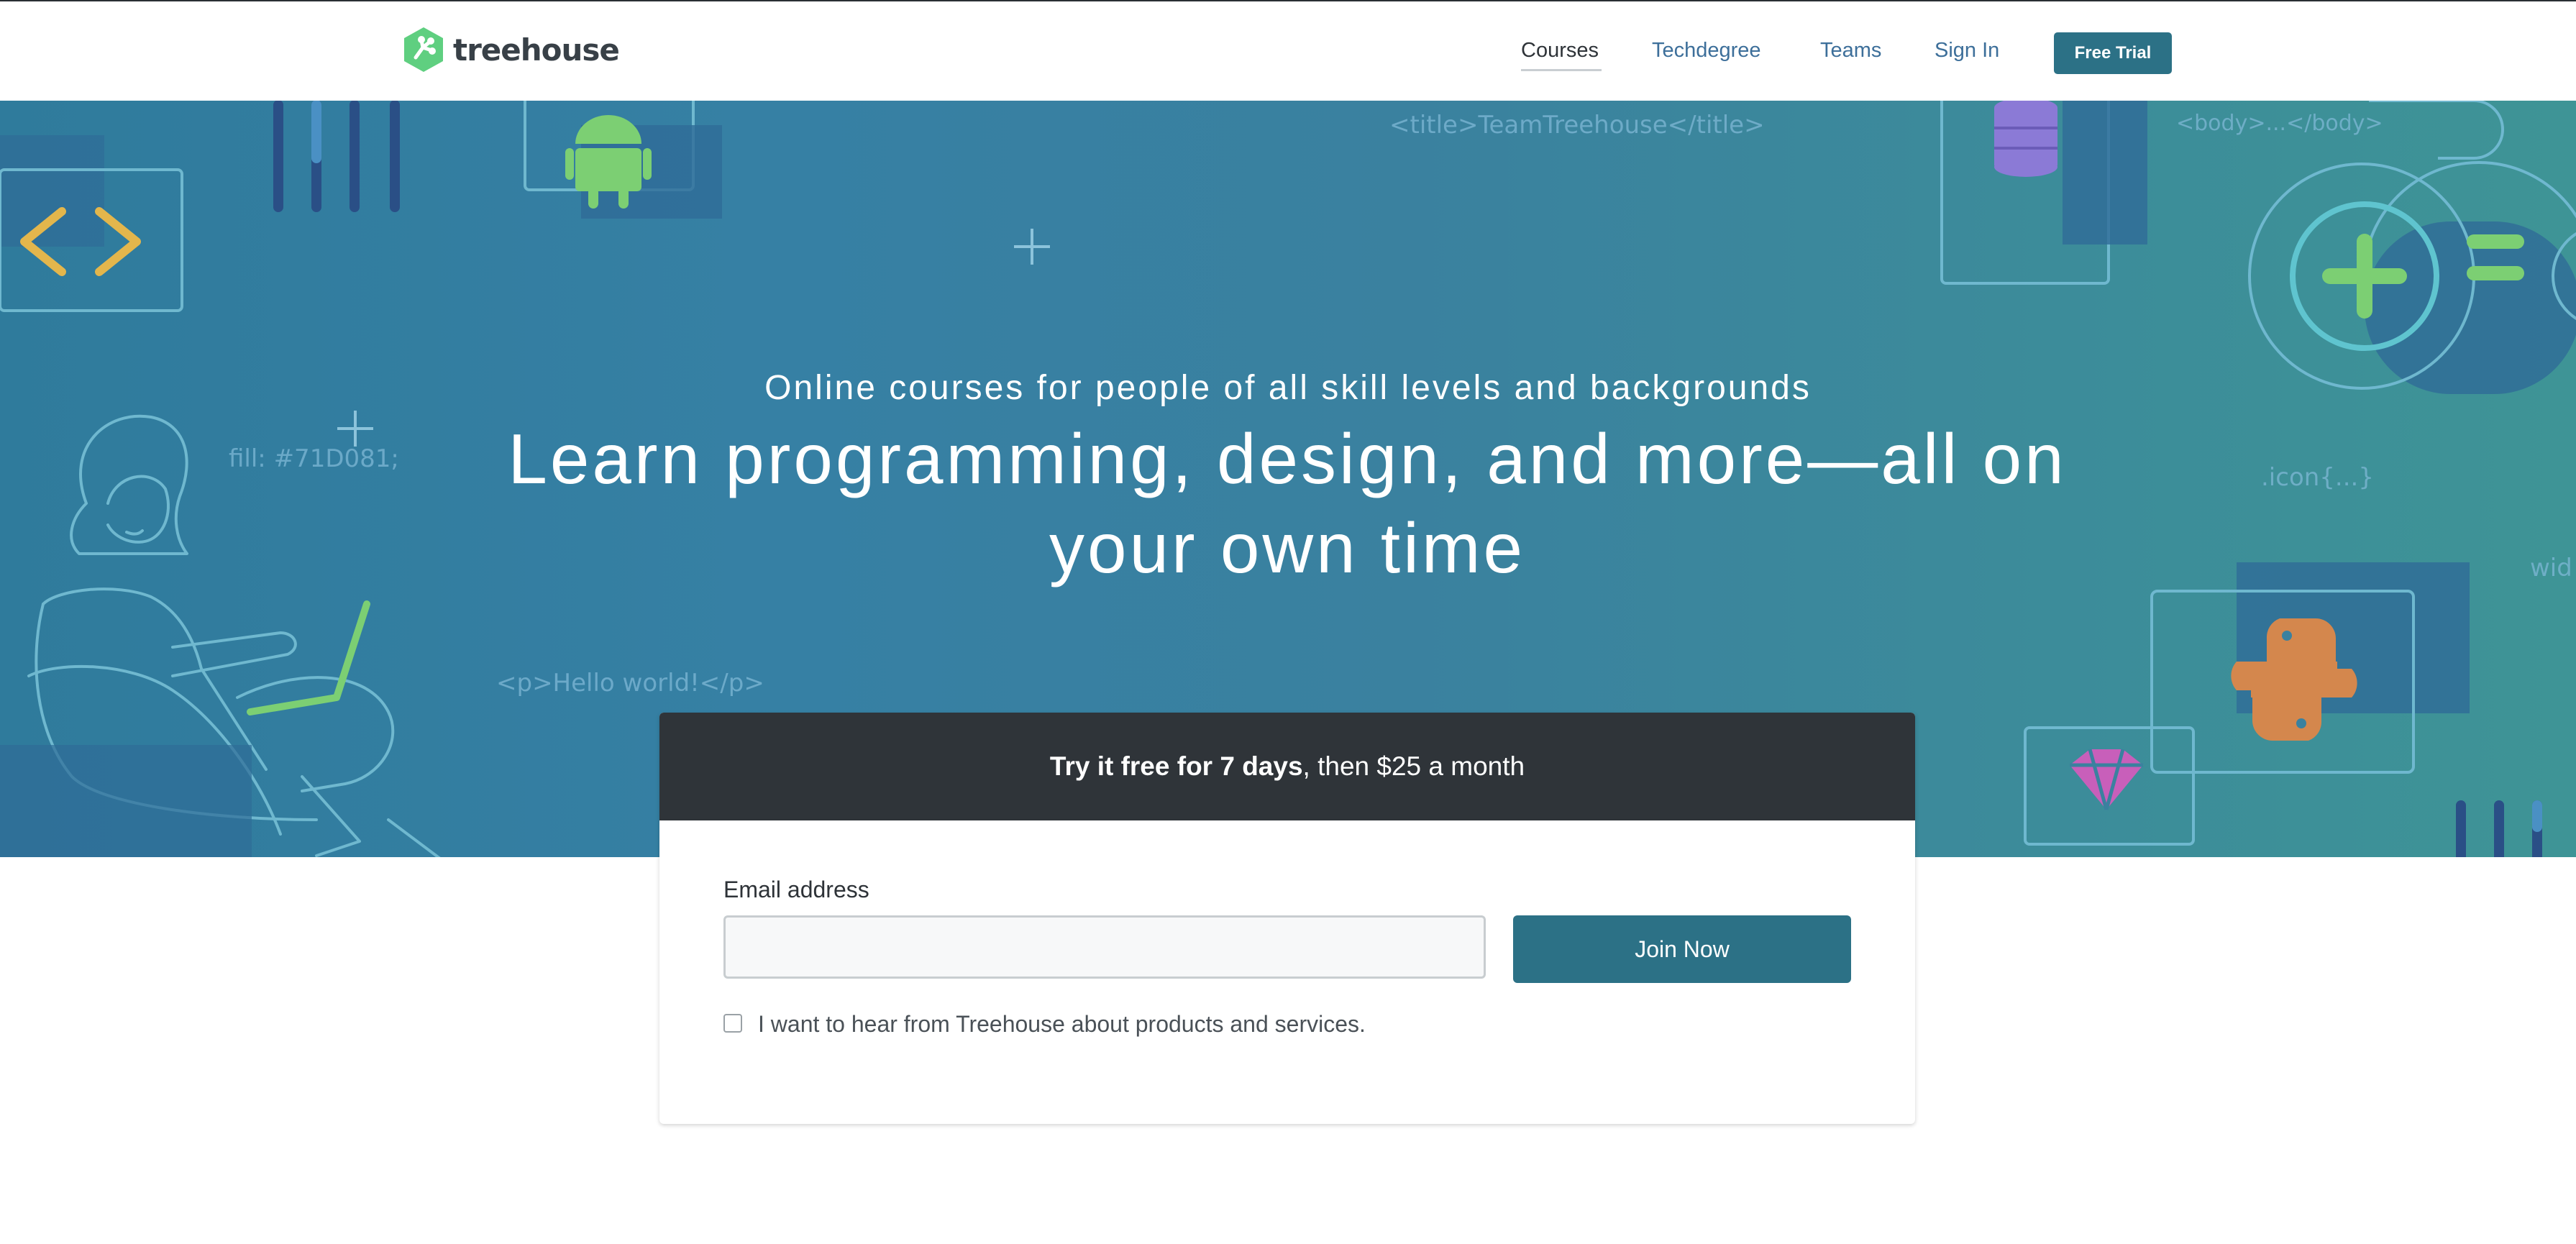  I want to click on decor-fill-text: fill: #71D081;, so click(314, 458).